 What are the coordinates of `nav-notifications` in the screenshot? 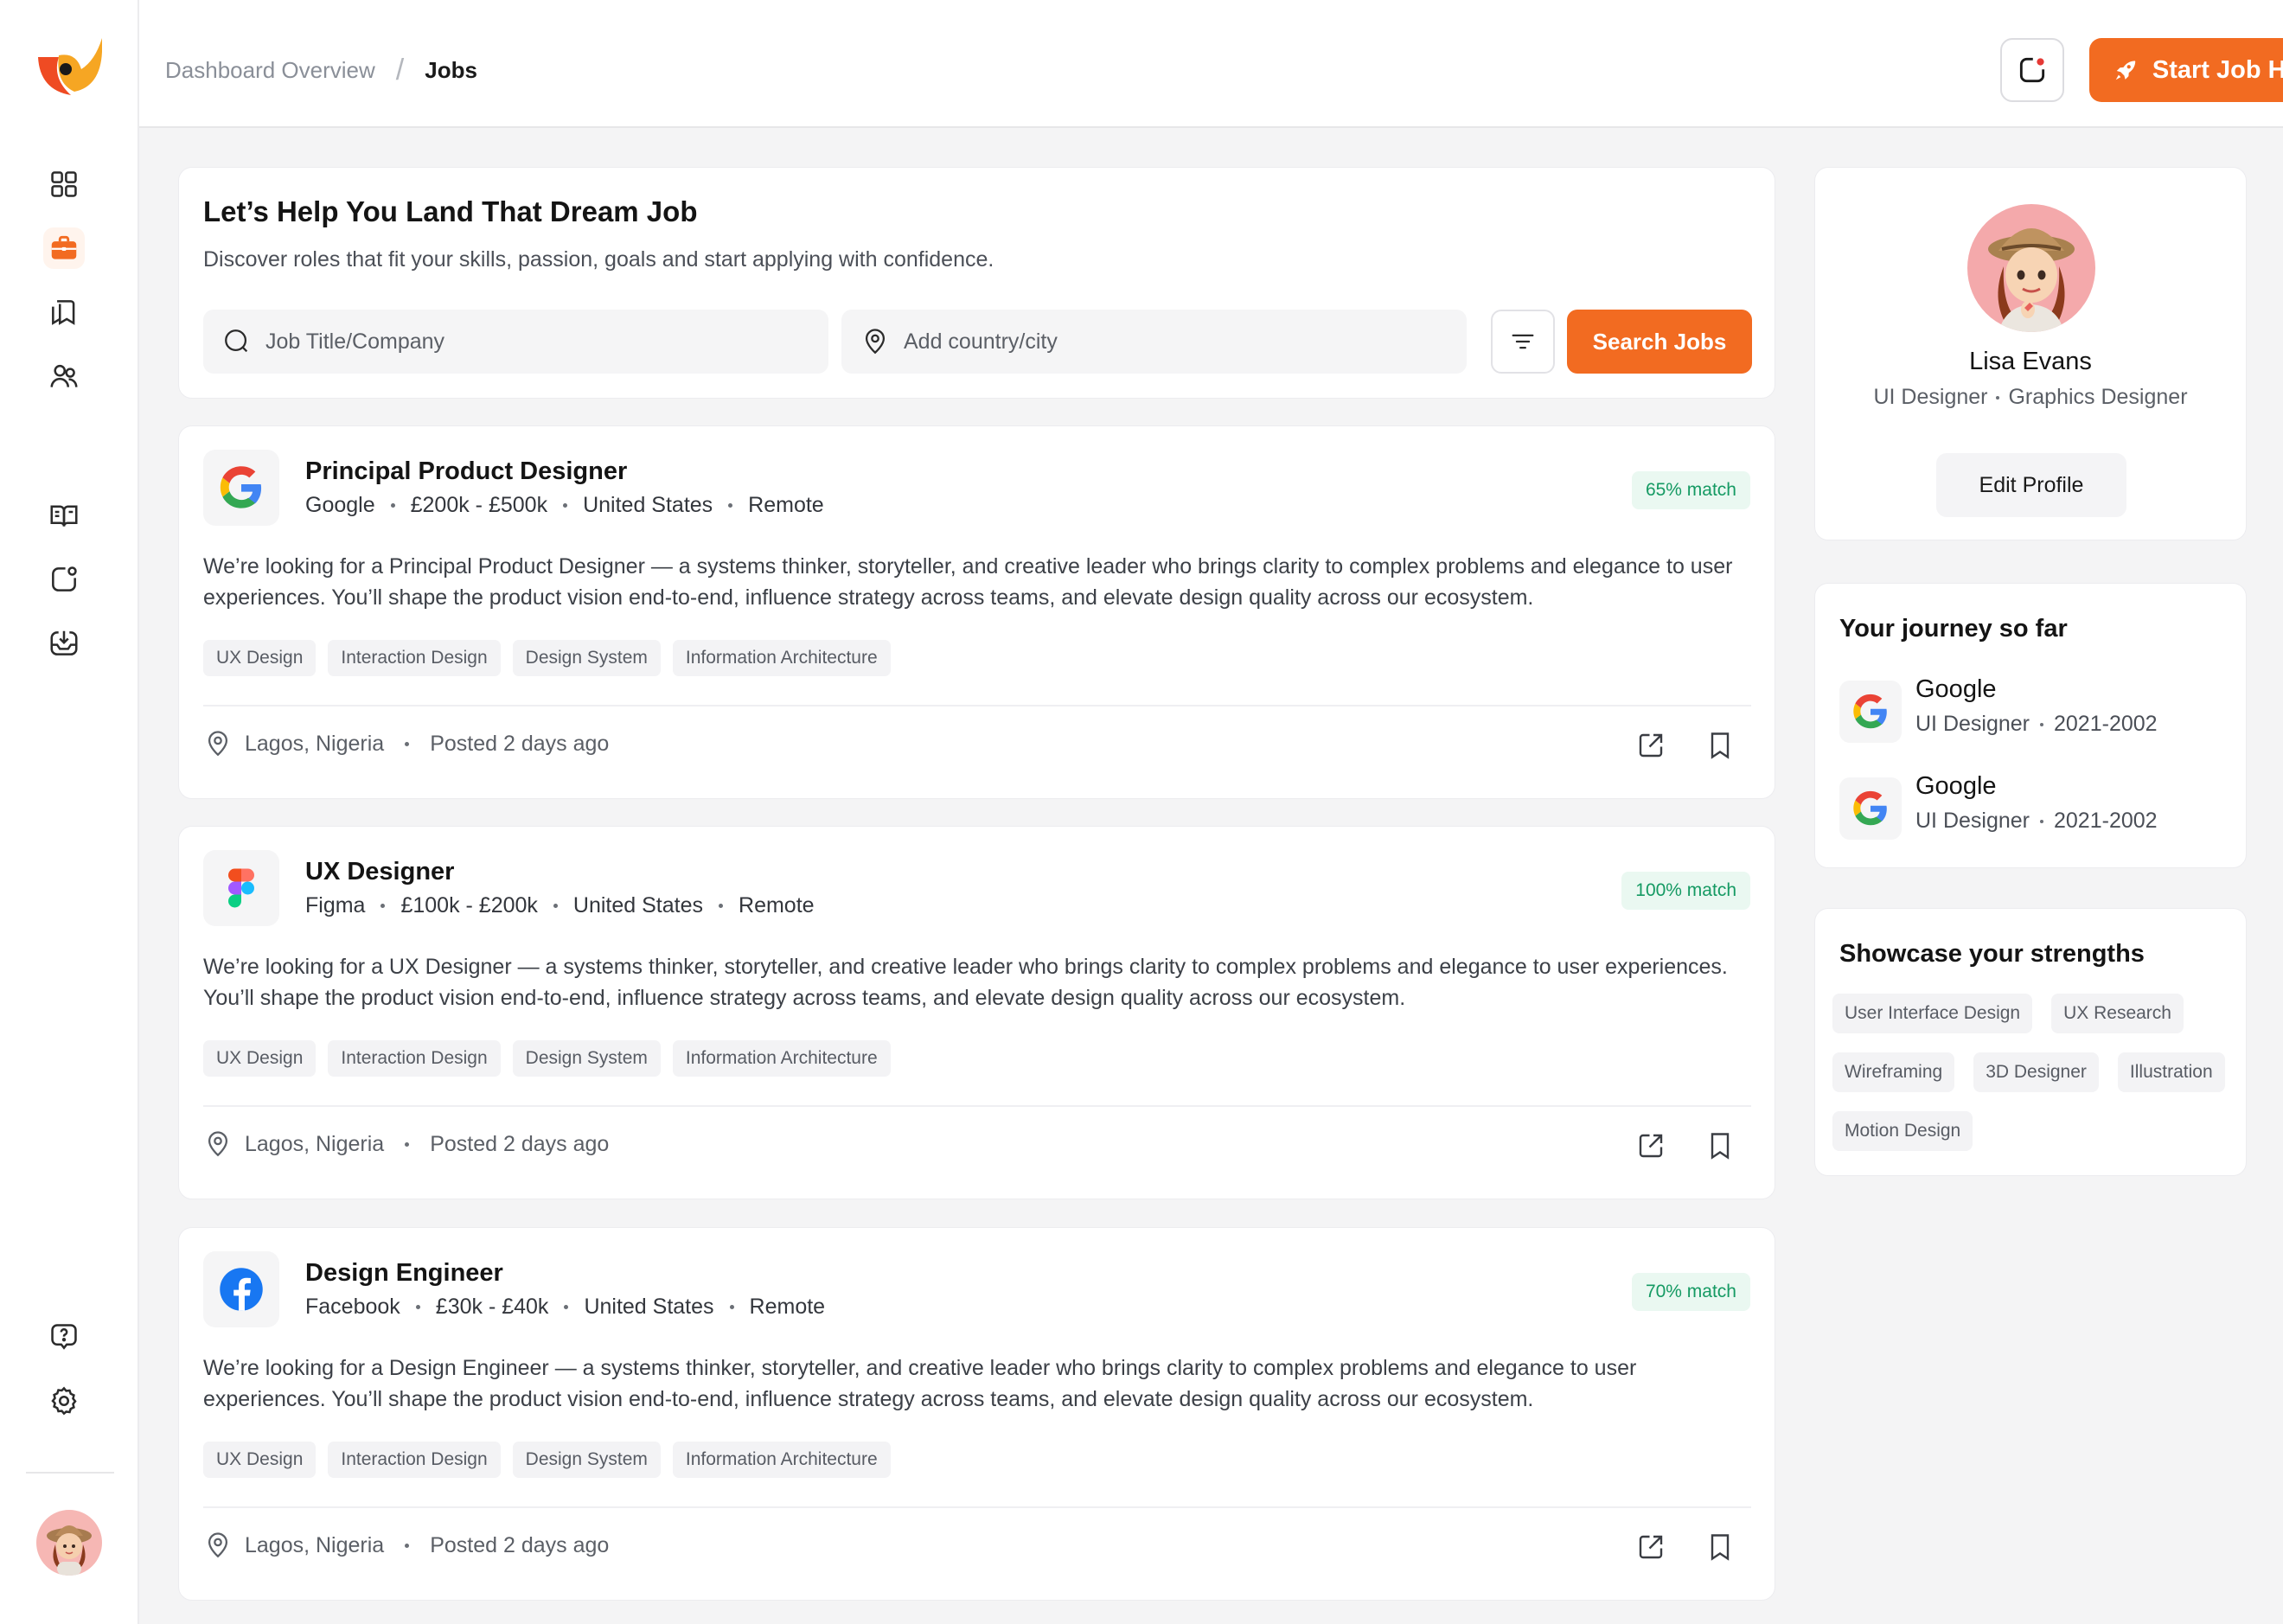 It's located at (64, 579).